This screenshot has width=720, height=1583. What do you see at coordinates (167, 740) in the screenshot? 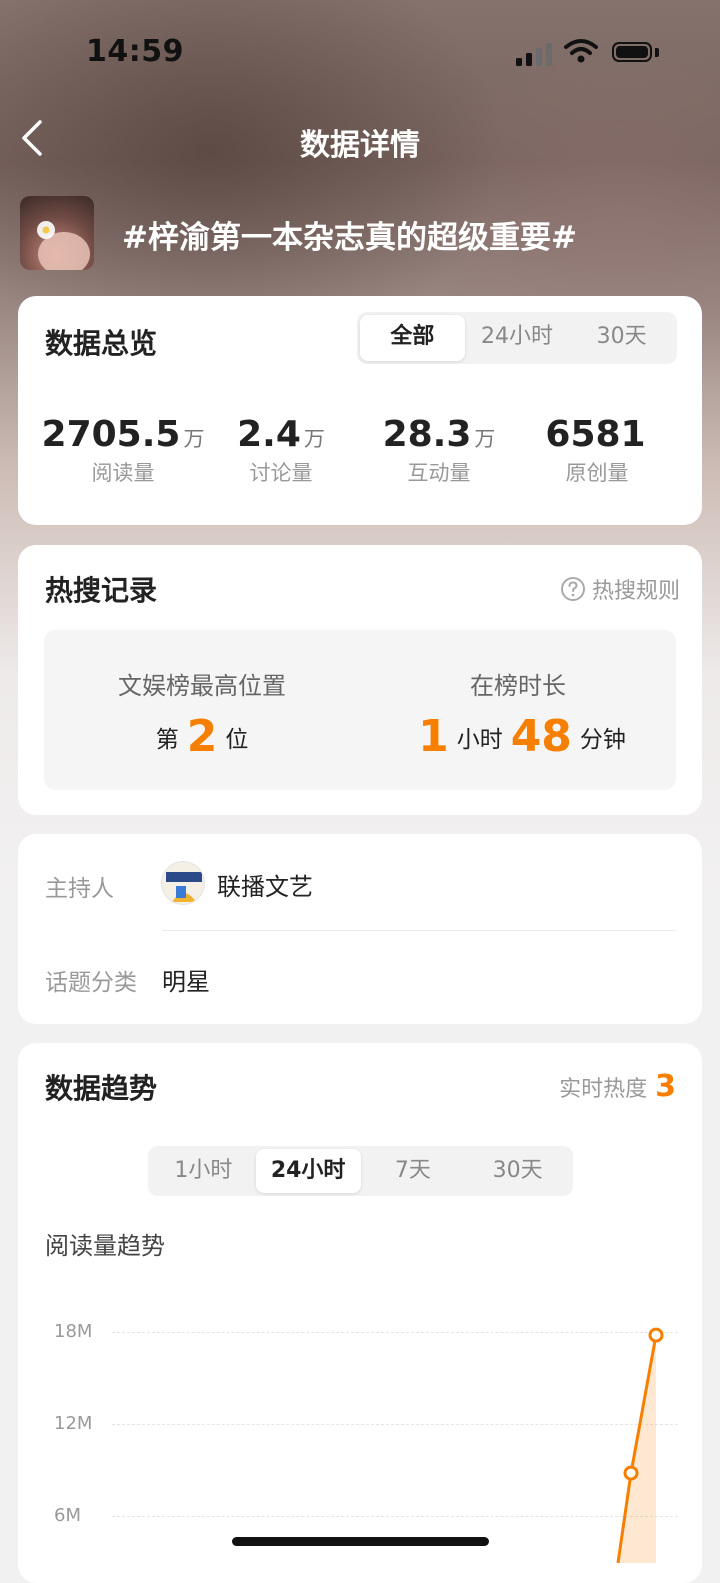
I see `position-prefix: 第` at bounding box center [167, 740].